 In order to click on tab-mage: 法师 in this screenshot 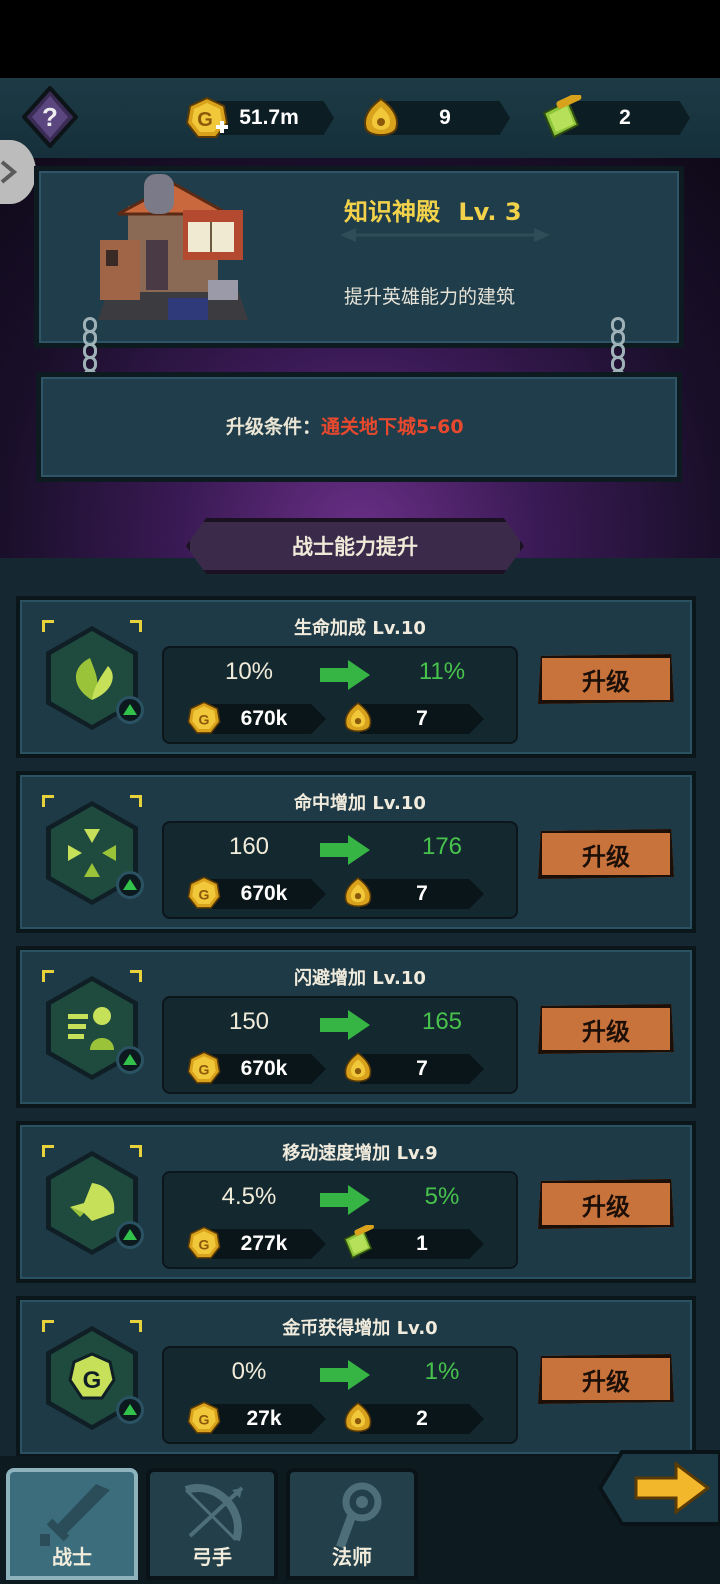, I will do `click(352, 1524)`.